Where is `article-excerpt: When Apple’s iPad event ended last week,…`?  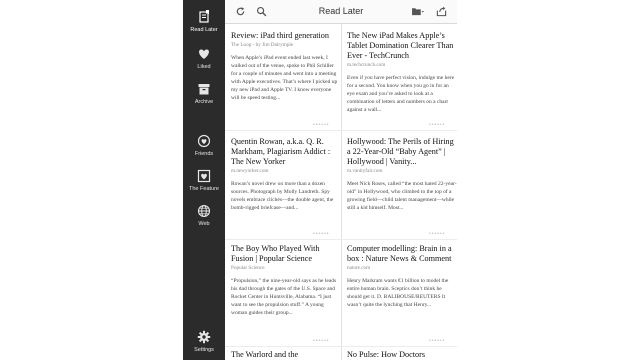
article-excerpt: When Apple’s iPad event ended last week,… is located at coordinates (284, 78).